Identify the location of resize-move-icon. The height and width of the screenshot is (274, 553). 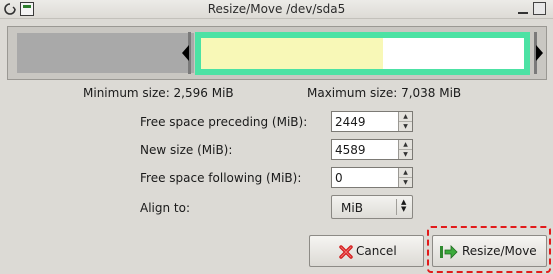
(449, 252).